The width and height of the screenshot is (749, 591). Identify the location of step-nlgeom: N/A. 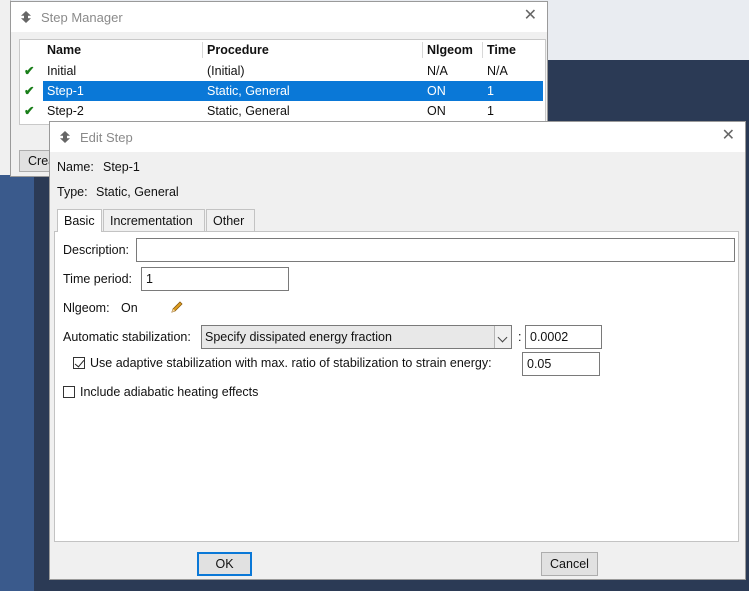
(437, 71).